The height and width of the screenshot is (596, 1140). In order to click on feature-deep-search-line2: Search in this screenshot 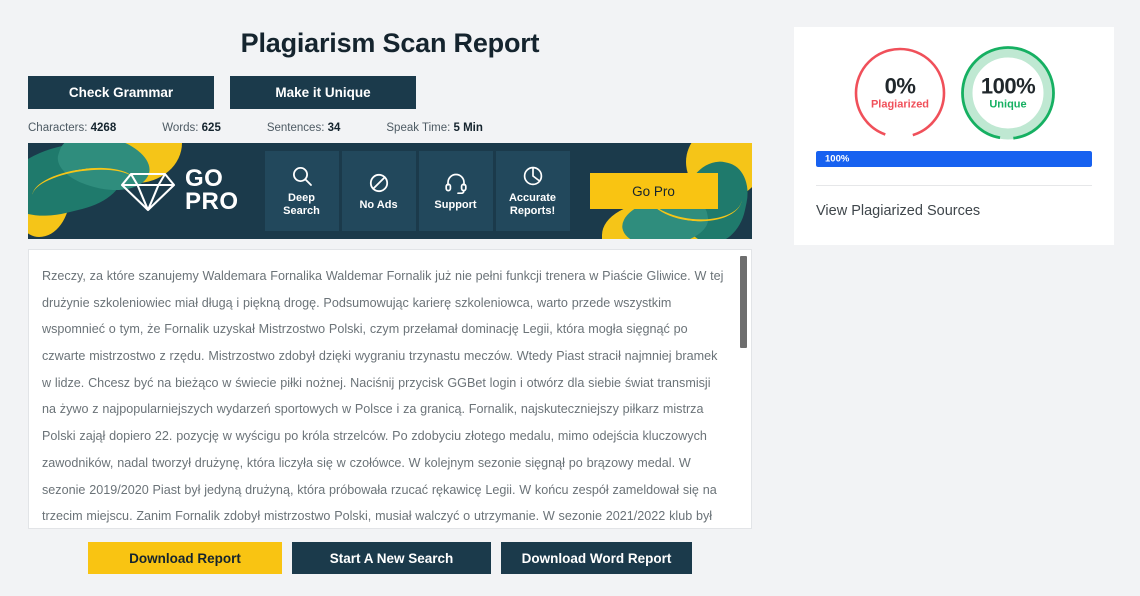, I will do `click(301, 211)`.